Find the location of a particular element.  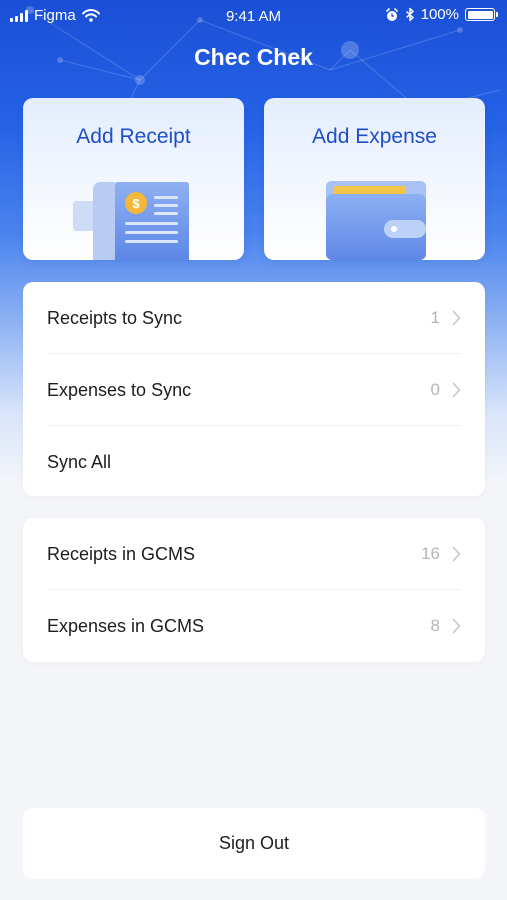

receipt-icon: $ is located at coordinates (131, 221).